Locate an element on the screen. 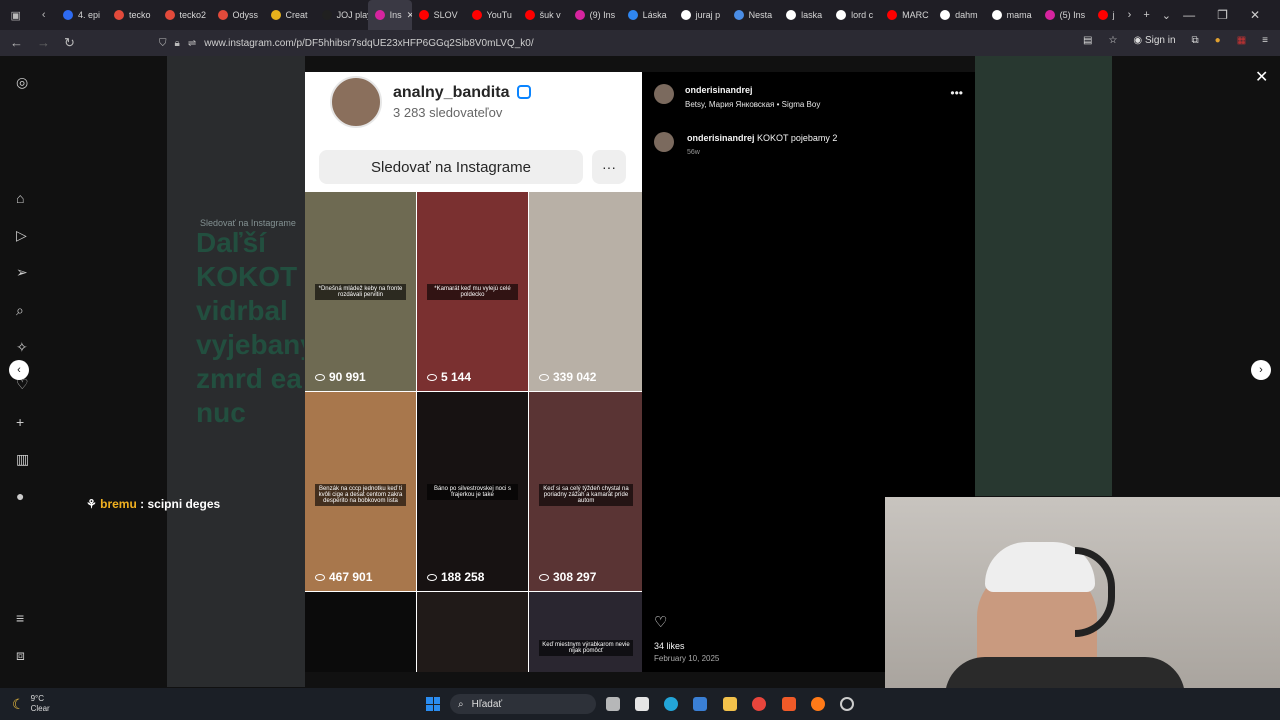 This screenshot has height=720, width=1280. app-icon is located at coordinates (700, 704).